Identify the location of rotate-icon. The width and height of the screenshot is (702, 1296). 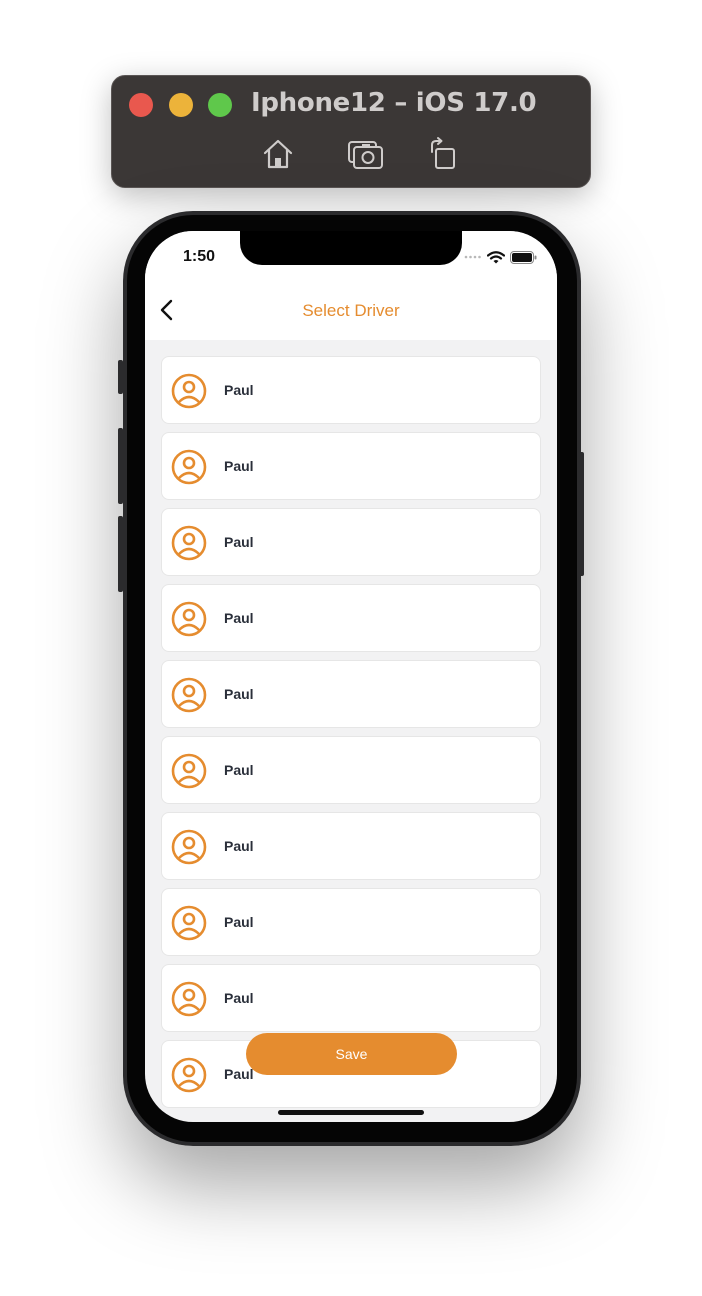
(443, 153).